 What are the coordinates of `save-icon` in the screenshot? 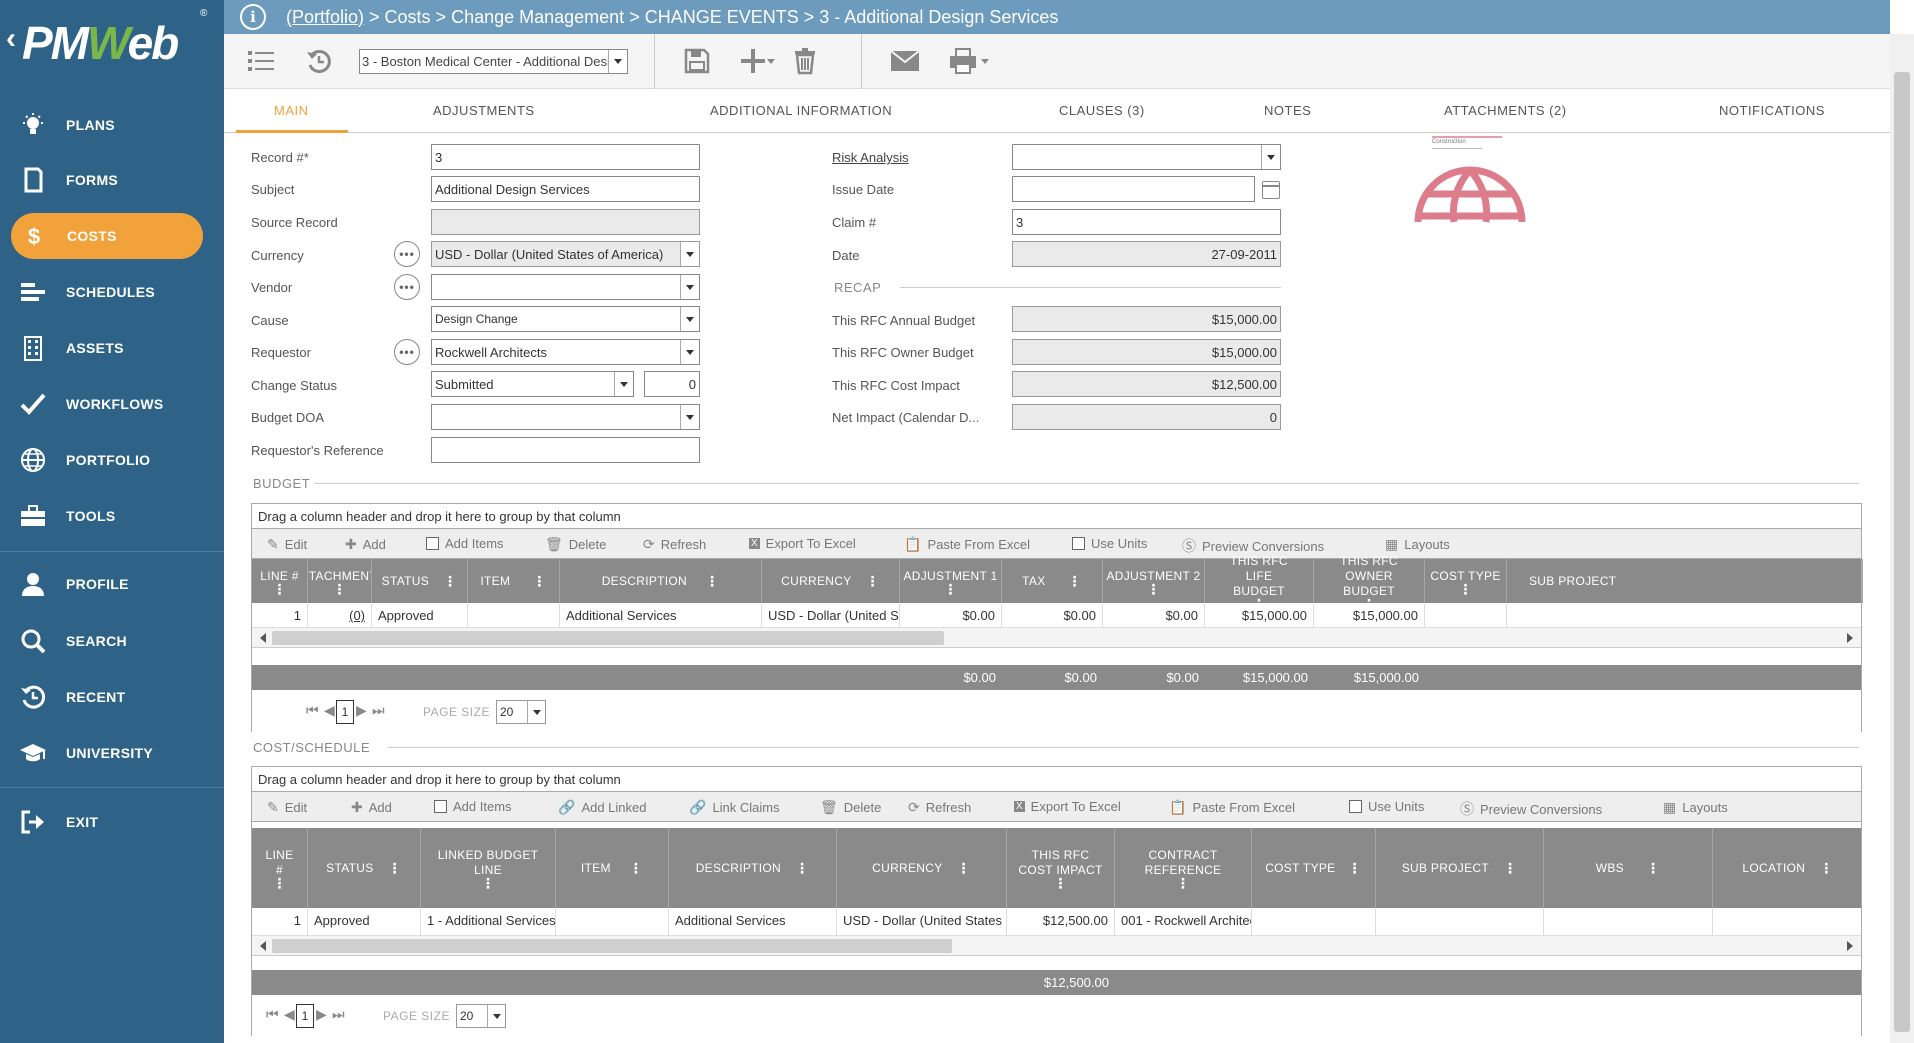 It's located at (697, 61).